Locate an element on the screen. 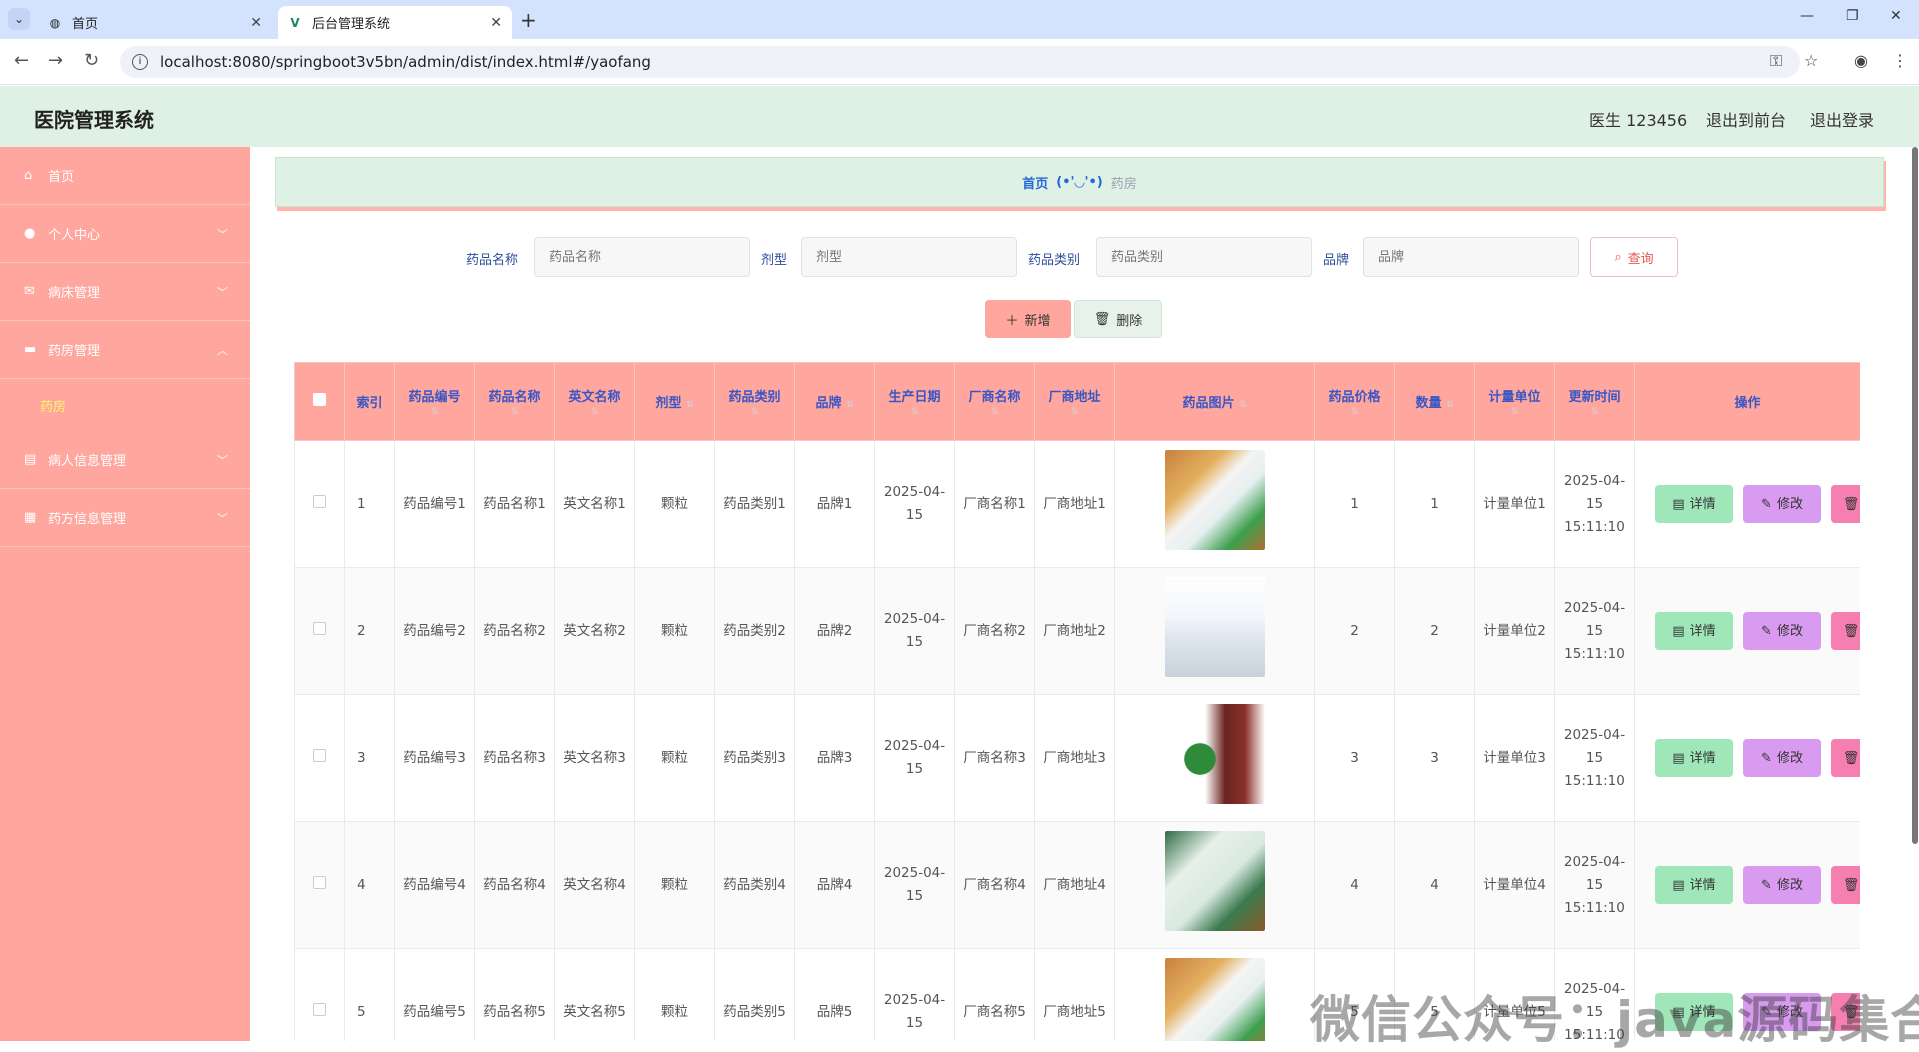 Image resolution: width=1919 pixels, height=1052 pixels. sidebar-subitem-pharmacy: 药房 is located at coordinates (125, 405).